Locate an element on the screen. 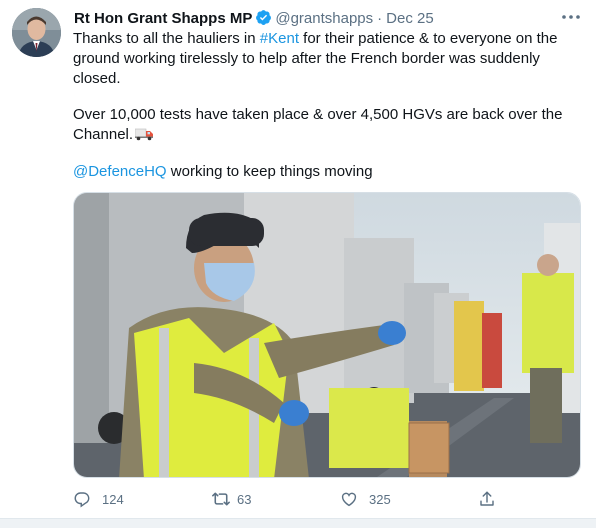 The image size is (596, 528). truck-emoji-icon is located at coordinates (144, 137).